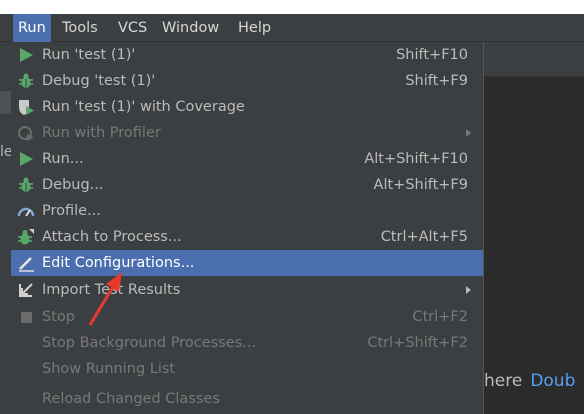 This screenshot has width=584, height=414. What do you see at coordinates (424, 237) in the screenshot?
I see `menu-item-shortcut: Ctrl+Alt+F5` at bounding box center [424, 237].